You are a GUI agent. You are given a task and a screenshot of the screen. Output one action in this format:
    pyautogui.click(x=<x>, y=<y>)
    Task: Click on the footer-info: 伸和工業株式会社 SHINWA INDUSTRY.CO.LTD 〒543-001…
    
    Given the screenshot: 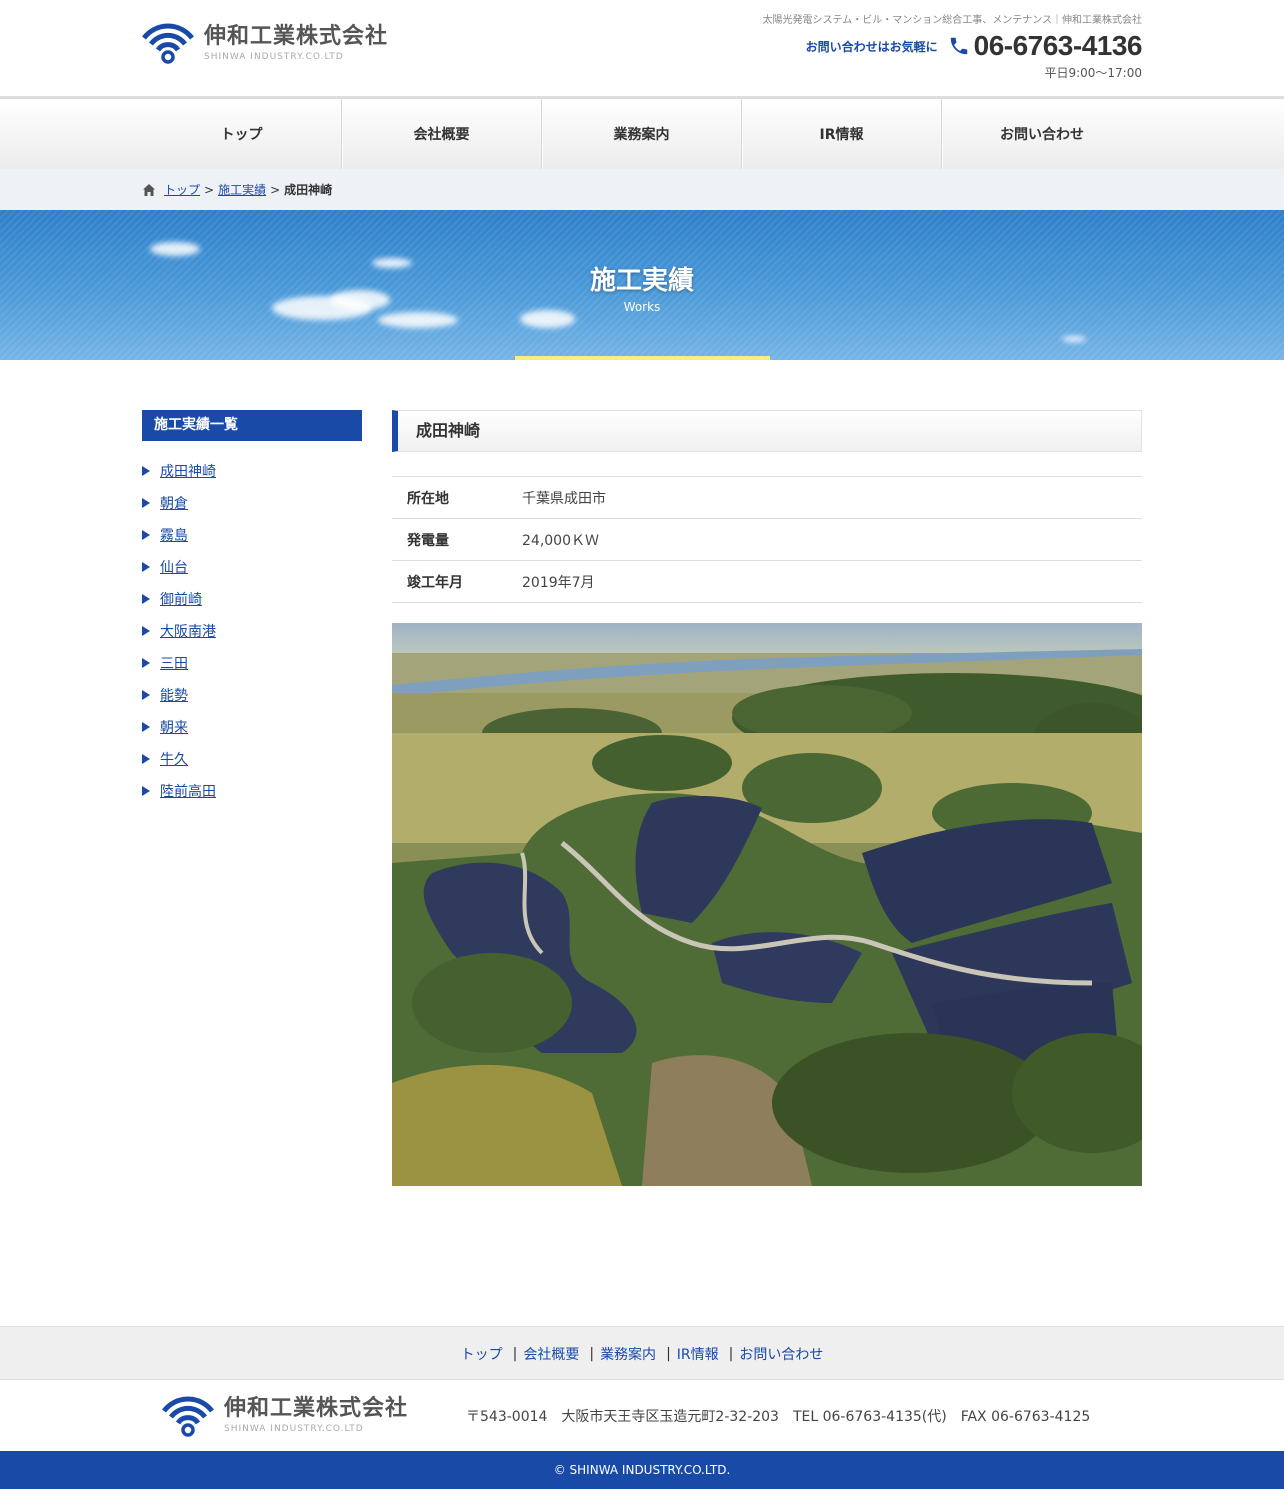 What is the action you would take?
    pyautogui.click(x=642, y=1415)
    